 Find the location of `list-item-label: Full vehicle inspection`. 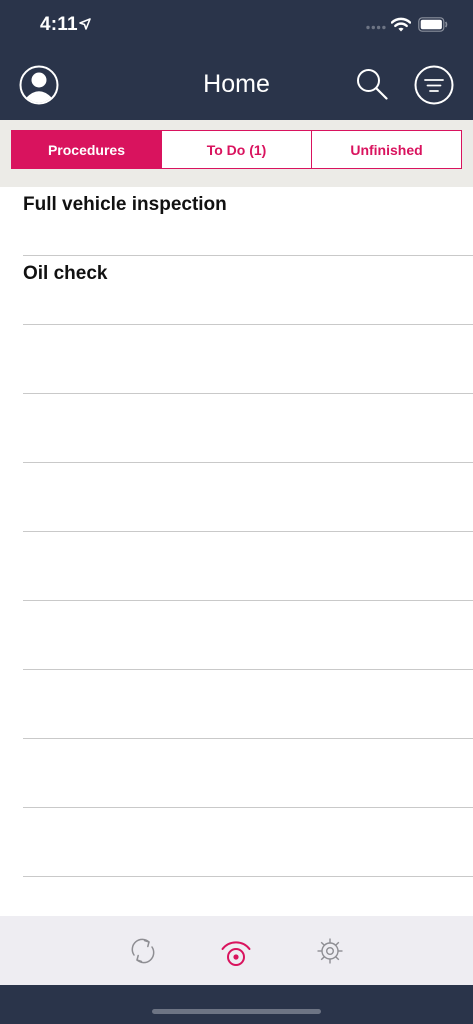

list-item-label: Full vehicle inspection is located at coordinates (125, 204).